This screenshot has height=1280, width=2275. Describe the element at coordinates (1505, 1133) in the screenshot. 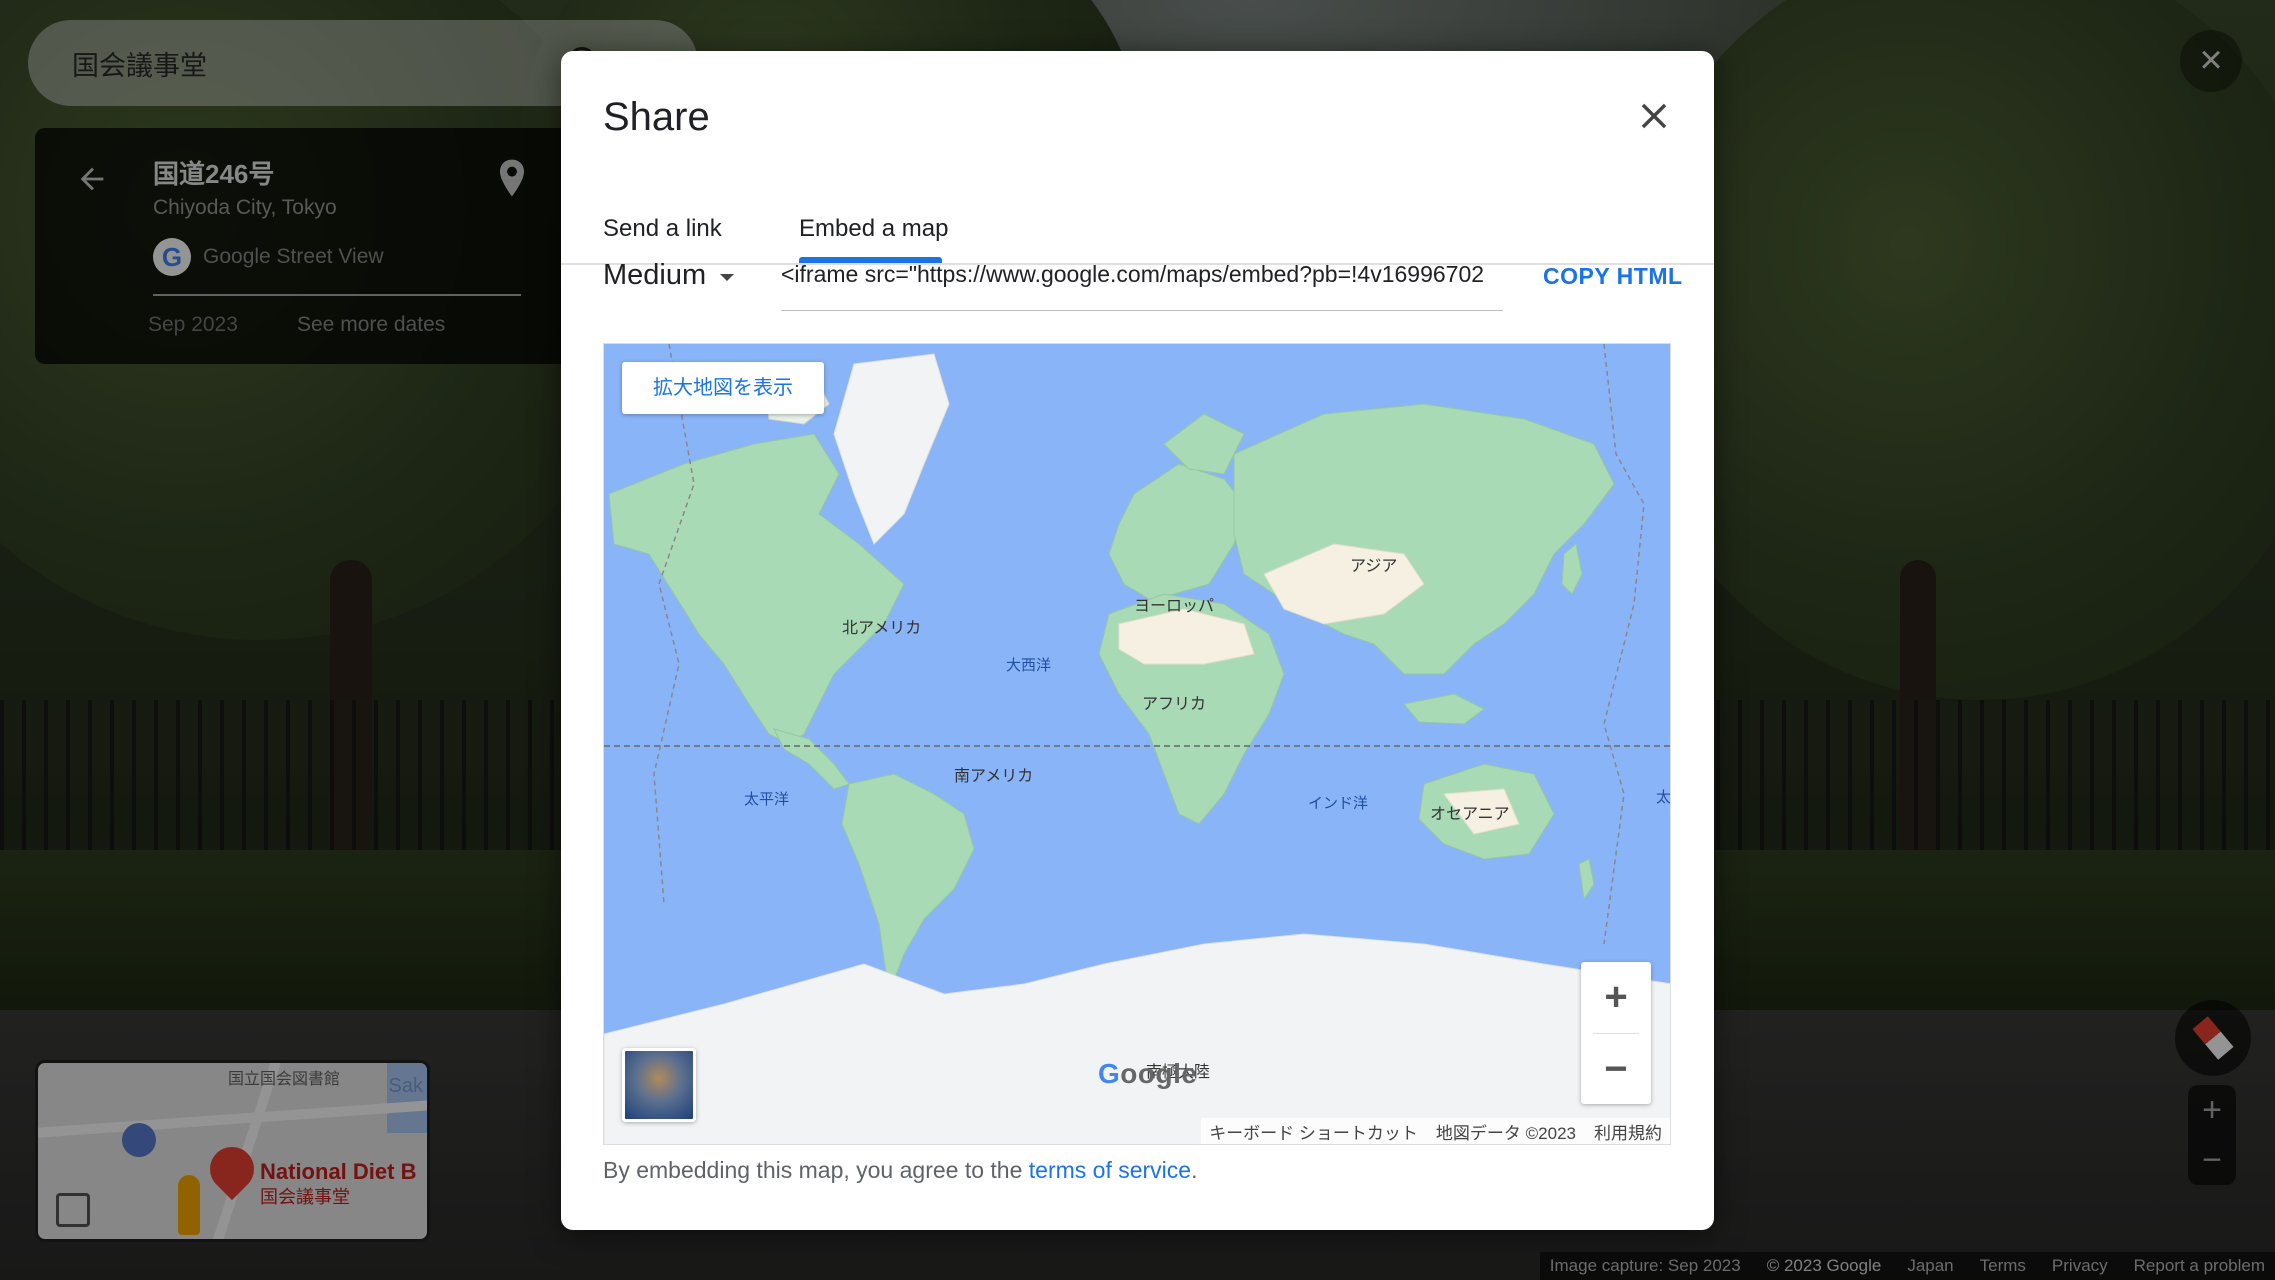

I see `map-data-credit: 地図データ ©2023` at that location.